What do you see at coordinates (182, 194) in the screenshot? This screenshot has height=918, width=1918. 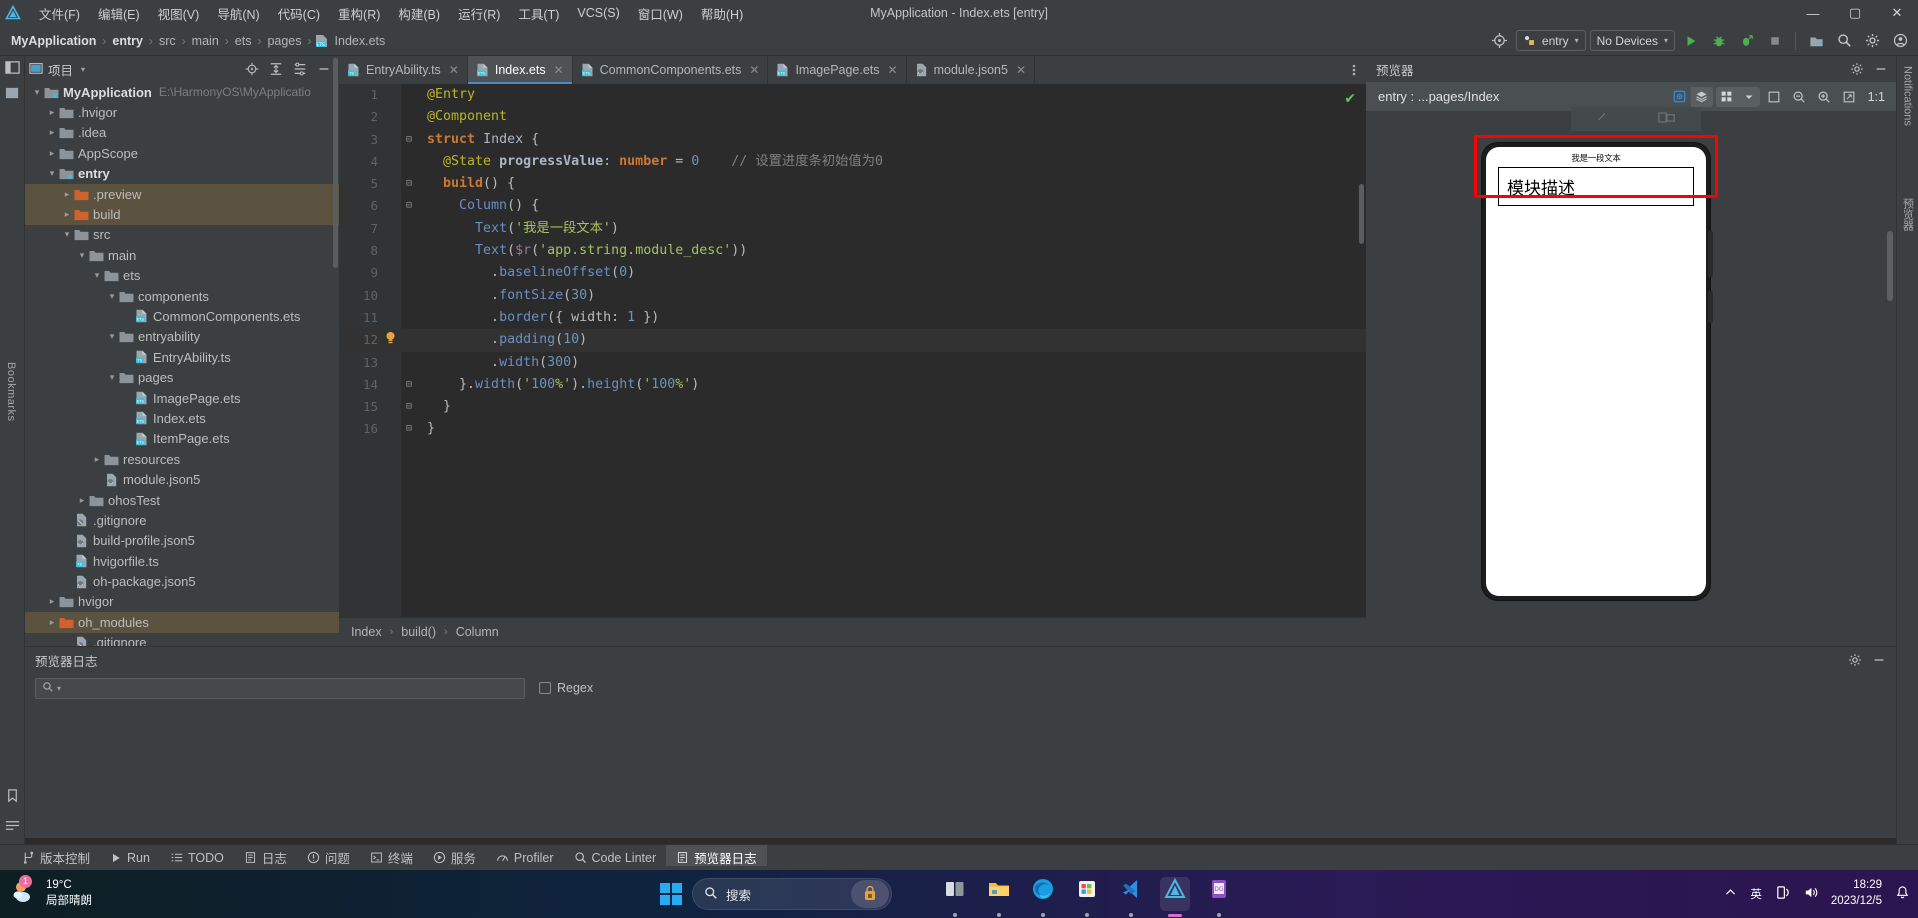 I see `tree-item-preview: ▸ .preview` at bounding box center [182, 194].